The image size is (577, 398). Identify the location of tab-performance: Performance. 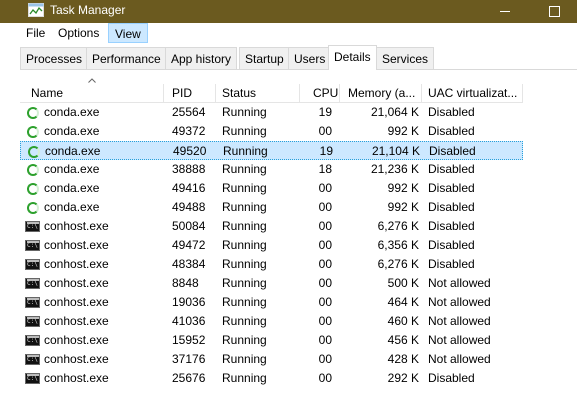
(126, 58).